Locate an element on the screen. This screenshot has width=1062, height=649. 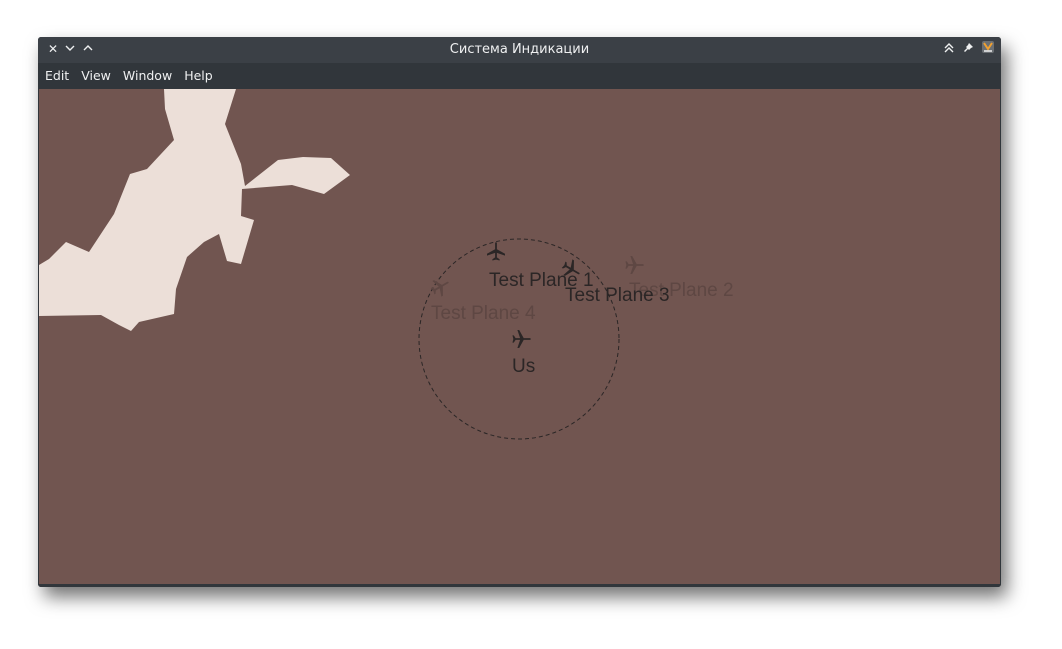
app-icon is located at coordinates (988, 49).